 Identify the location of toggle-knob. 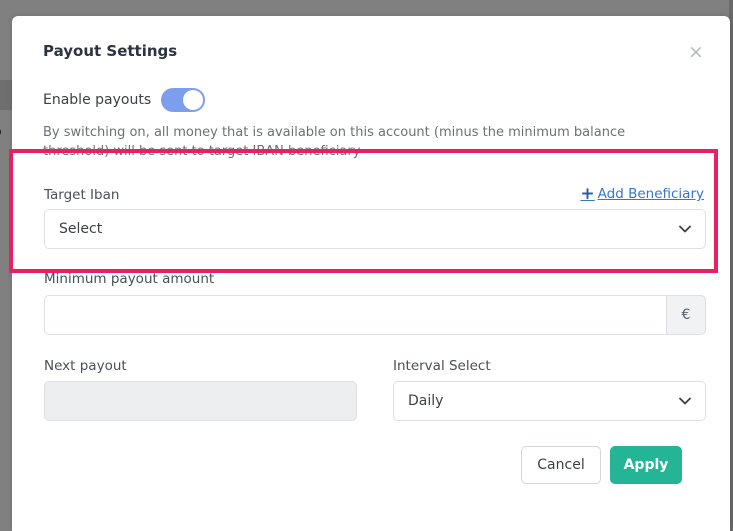
(193, 100).